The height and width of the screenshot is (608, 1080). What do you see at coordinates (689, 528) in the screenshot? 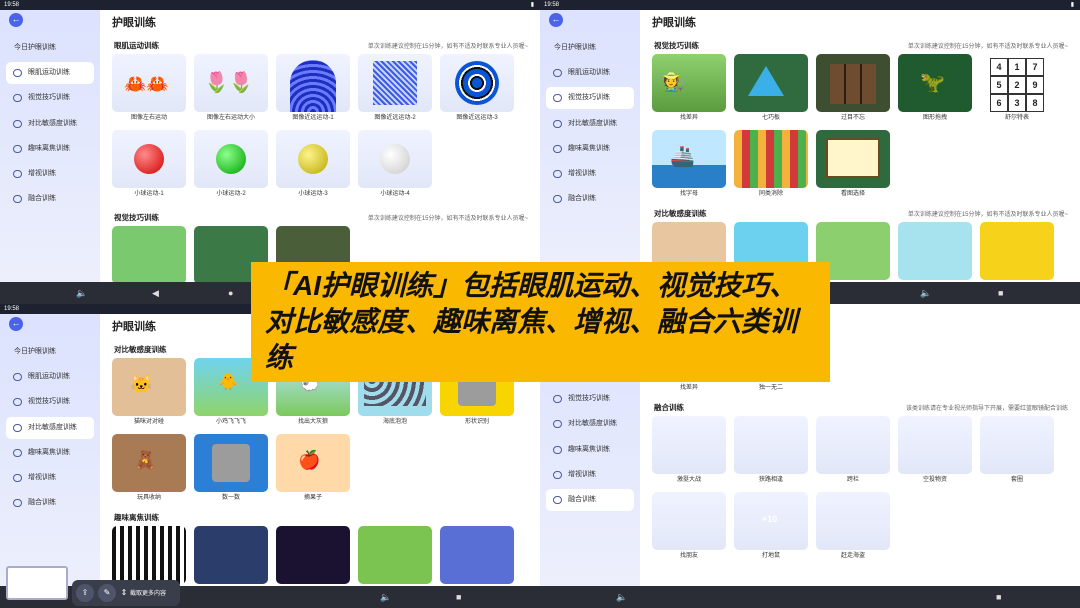
I see `card-find-friend: 找朋友` at bounding box center [689, 528].